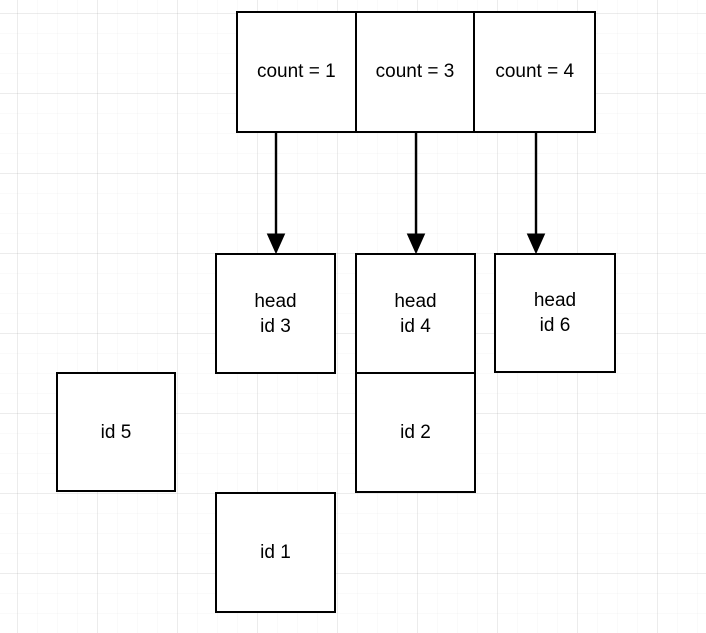 The height and width of the screenshot is (633, 706). I want to click on node-id-2: id 2, so click(415, 432).